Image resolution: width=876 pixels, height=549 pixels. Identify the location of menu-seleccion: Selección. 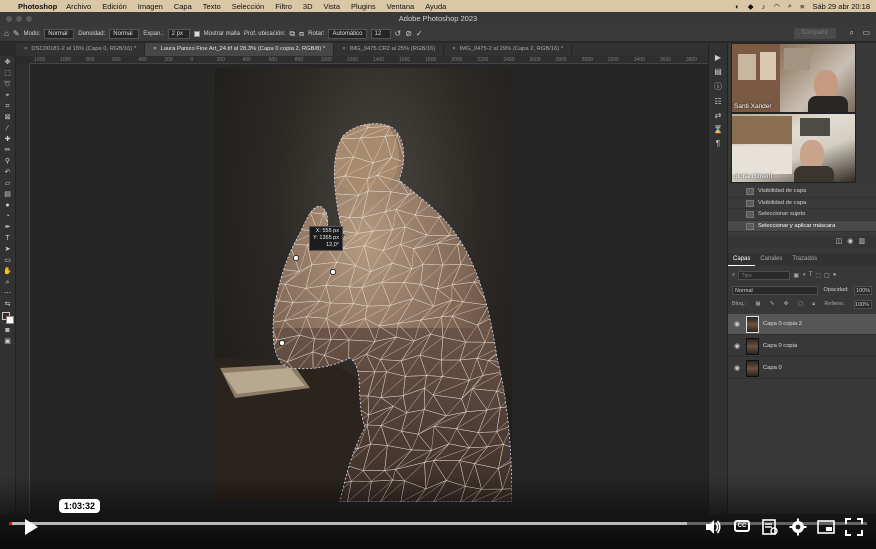
(248, 6).